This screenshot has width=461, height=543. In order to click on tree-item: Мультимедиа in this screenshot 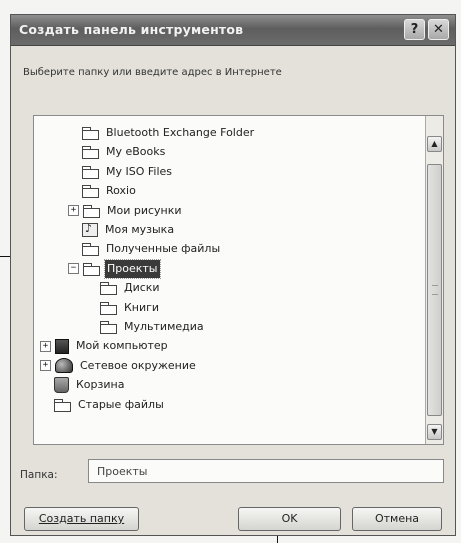, I will do `click(153, 327)`.